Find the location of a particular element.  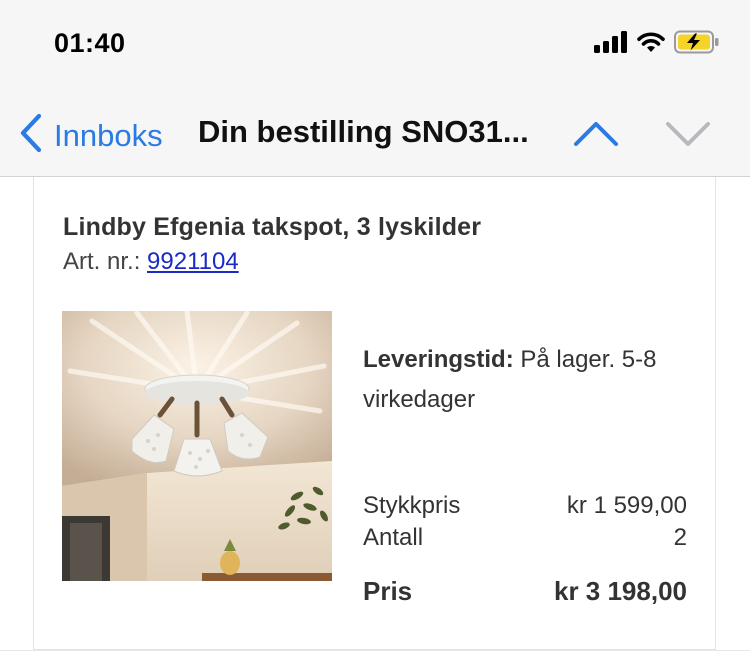

article-number-line: Art. nr.: 9921104 is located at coordinates (151, 262).